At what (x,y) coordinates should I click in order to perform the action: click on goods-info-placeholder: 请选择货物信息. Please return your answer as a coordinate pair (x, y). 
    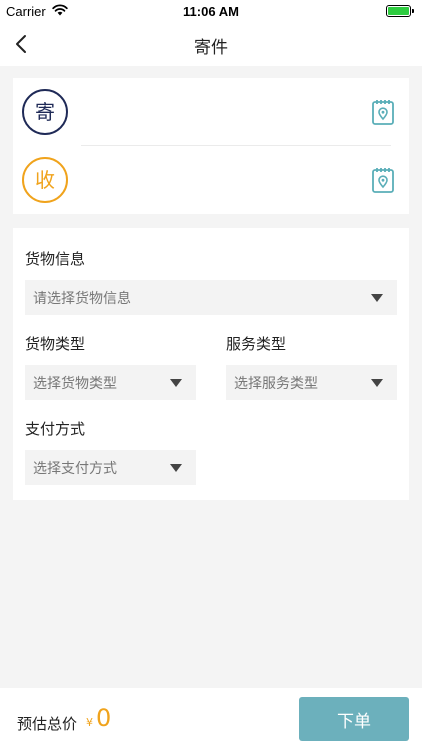
    Looking at the image, I should click on (82, 299).